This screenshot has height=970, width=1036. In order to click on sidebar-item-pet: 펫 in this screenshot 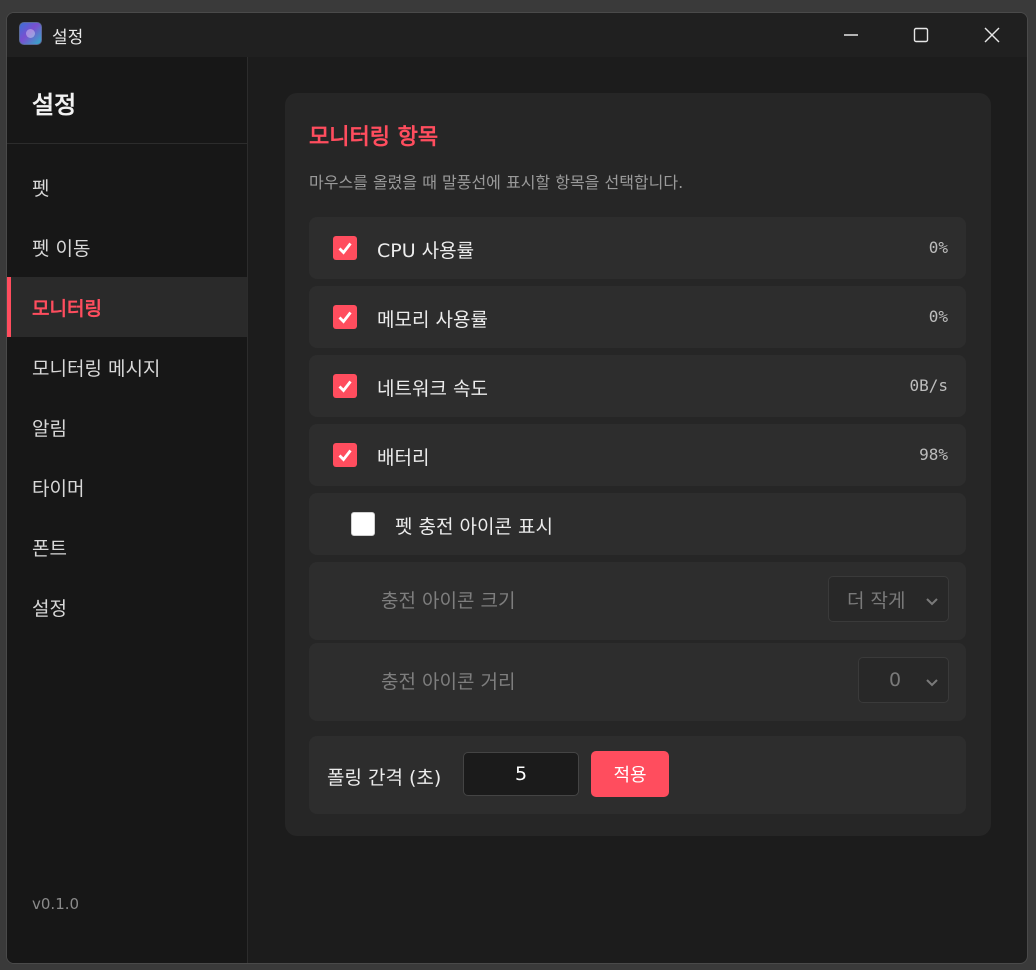, I will do `click(127, 187)`.